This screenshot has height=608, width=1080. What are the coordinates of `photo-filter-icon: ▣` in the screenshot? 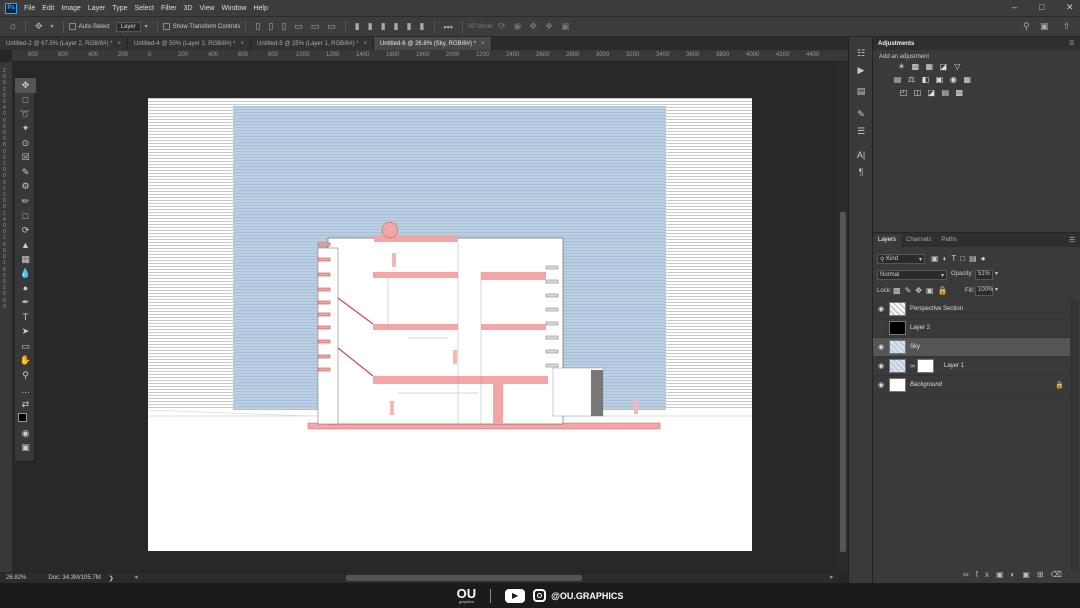 It's located at (939, 79).